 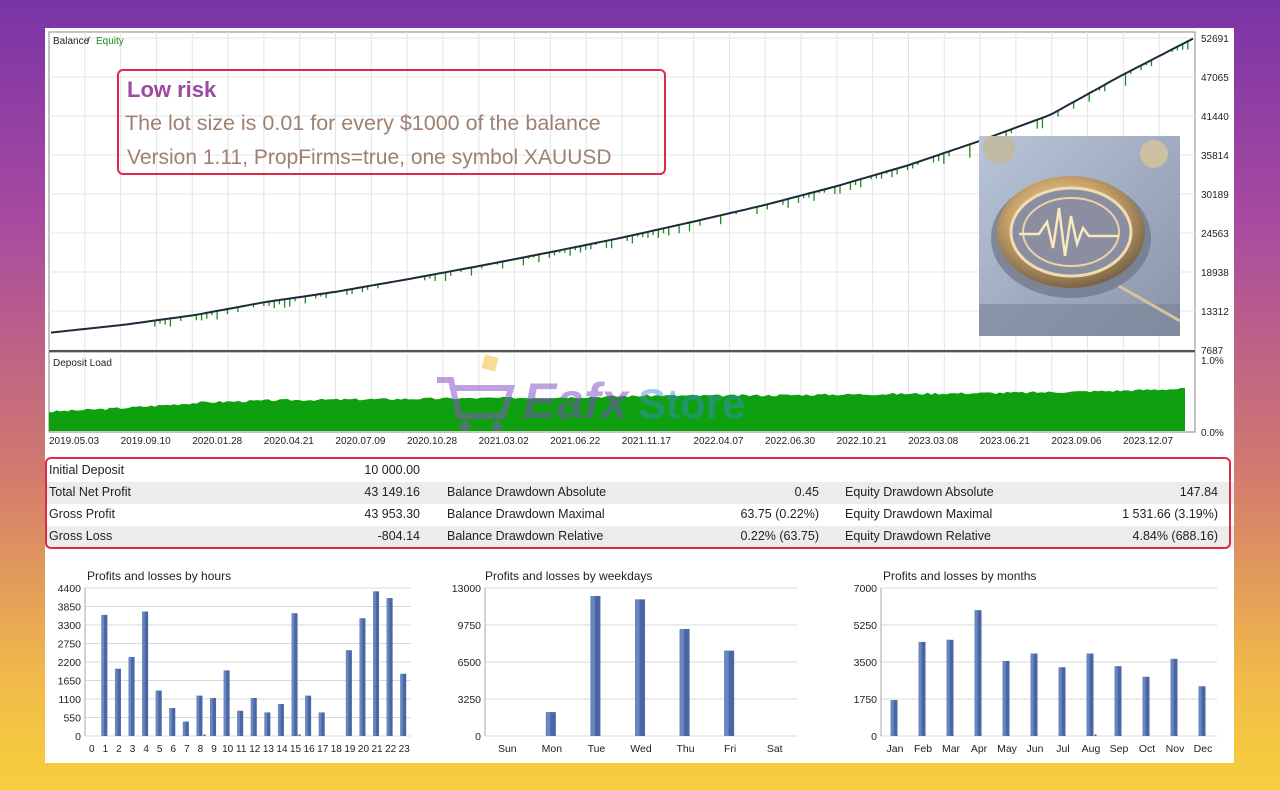 I want to click on bar-xtick: Apr, so click(x=979, y=749).